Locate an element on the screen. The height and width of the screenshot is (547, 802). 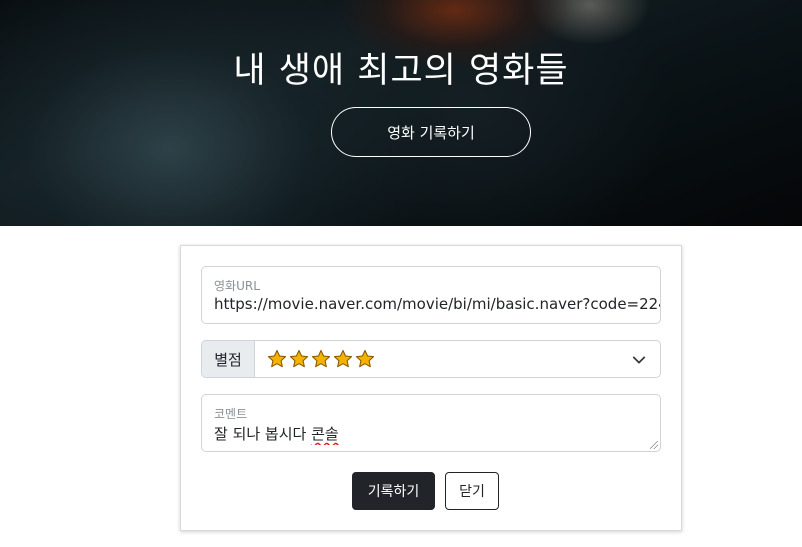
resize-handle is located at coordinates (654, 445).